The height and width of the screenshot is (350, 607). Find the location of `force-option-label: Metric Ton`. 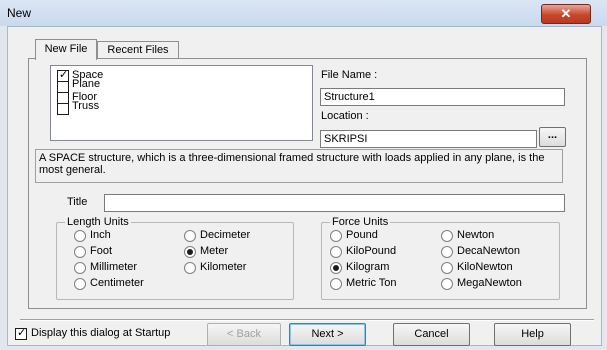

force-option-label: Metric Ton is located at coordinates (371, 283).